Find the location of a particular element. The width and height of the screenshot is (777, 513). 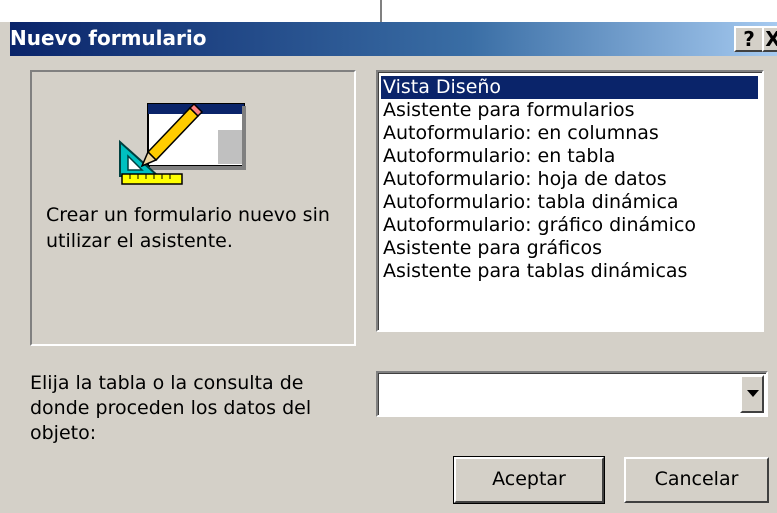

help-button: ? is located at coordinates (749, 39).